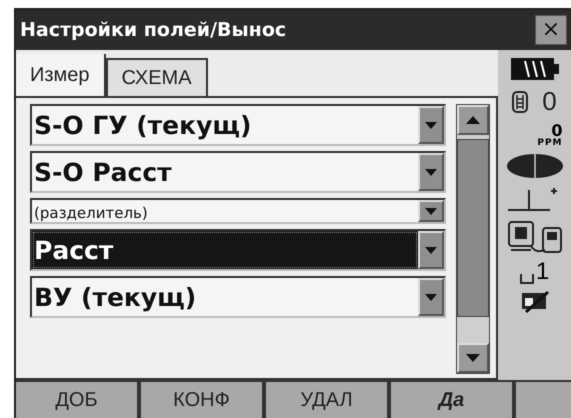  What do you see at coordinates (238, 297) in the screenshot?
I see `dropdown-field: ВУ (текущ)` at bounding box center [238, 297].